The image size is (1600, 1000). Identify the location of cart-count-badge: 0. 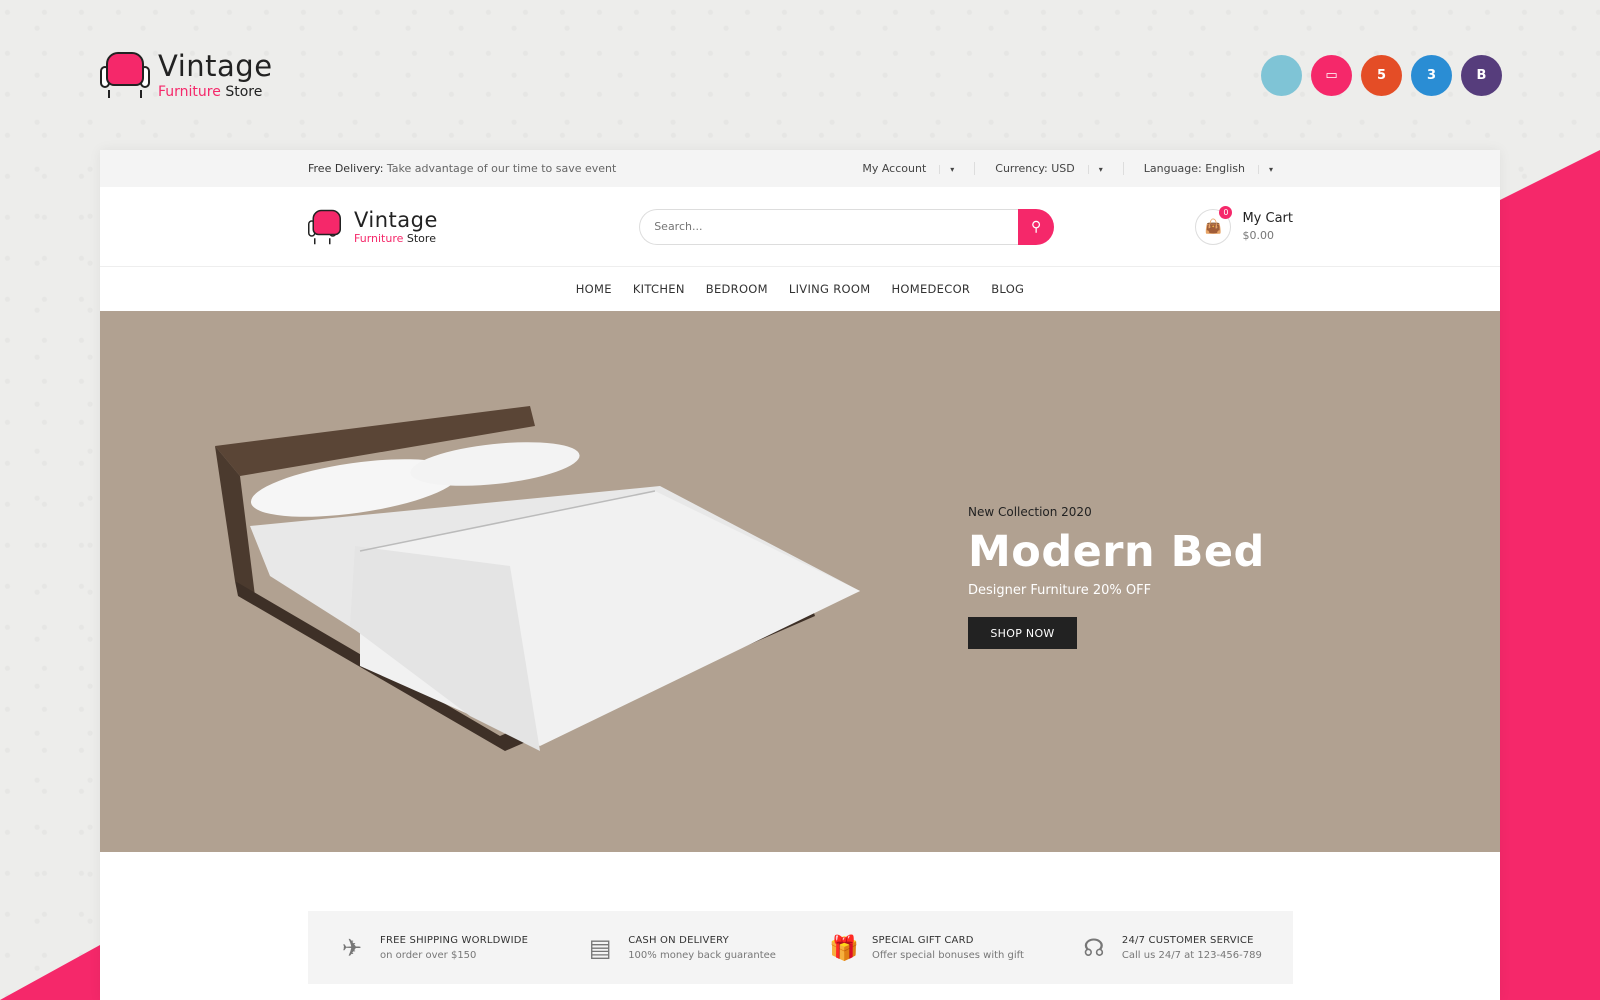
(1226, 212).